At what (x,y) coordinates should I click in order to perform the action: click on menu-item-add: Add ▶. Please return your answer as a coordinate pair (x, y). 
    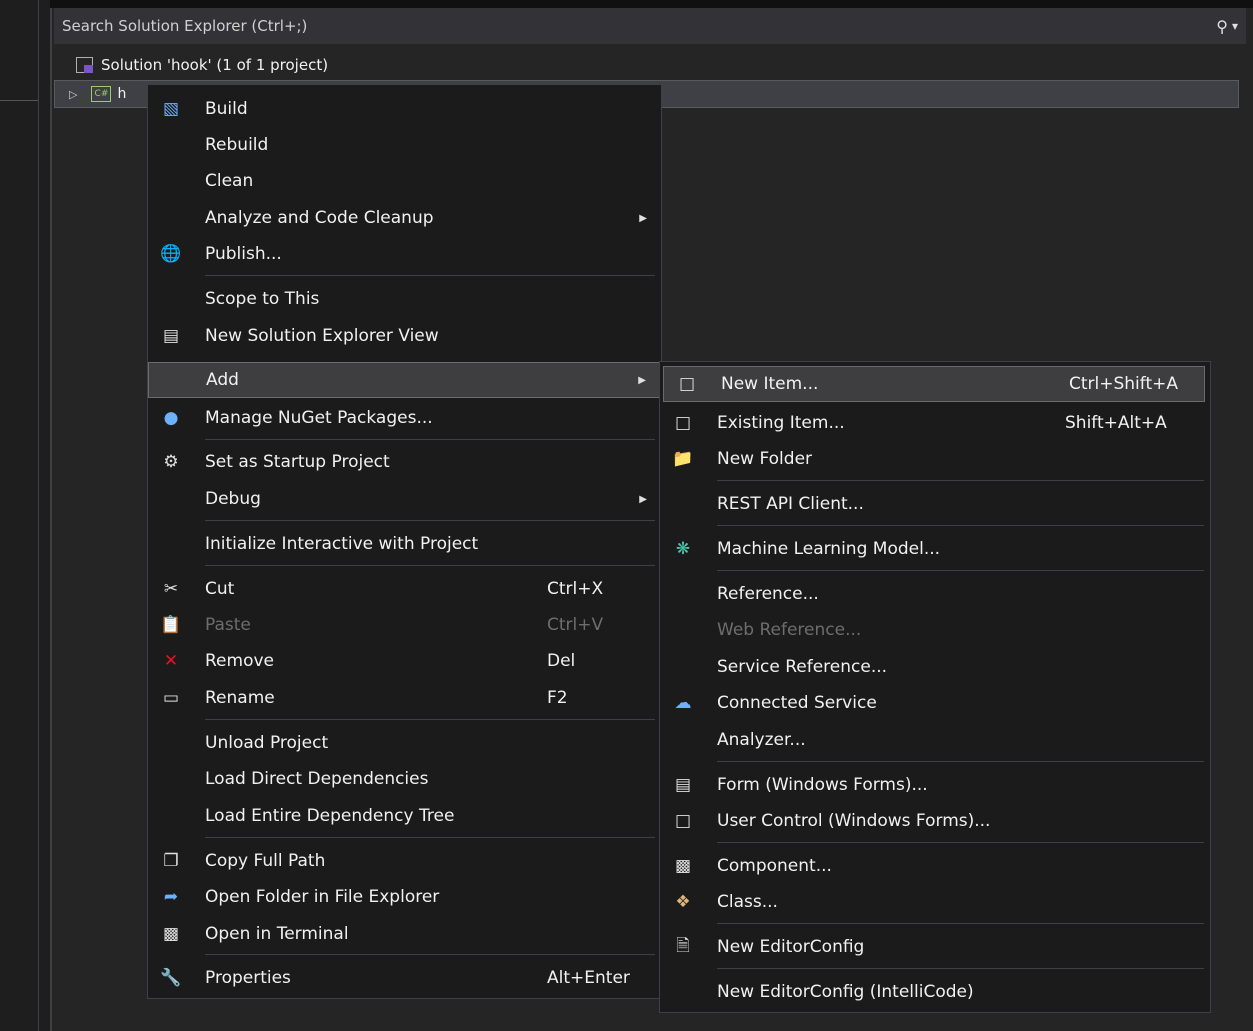
    Looking at the image, I should click on (404, 380).